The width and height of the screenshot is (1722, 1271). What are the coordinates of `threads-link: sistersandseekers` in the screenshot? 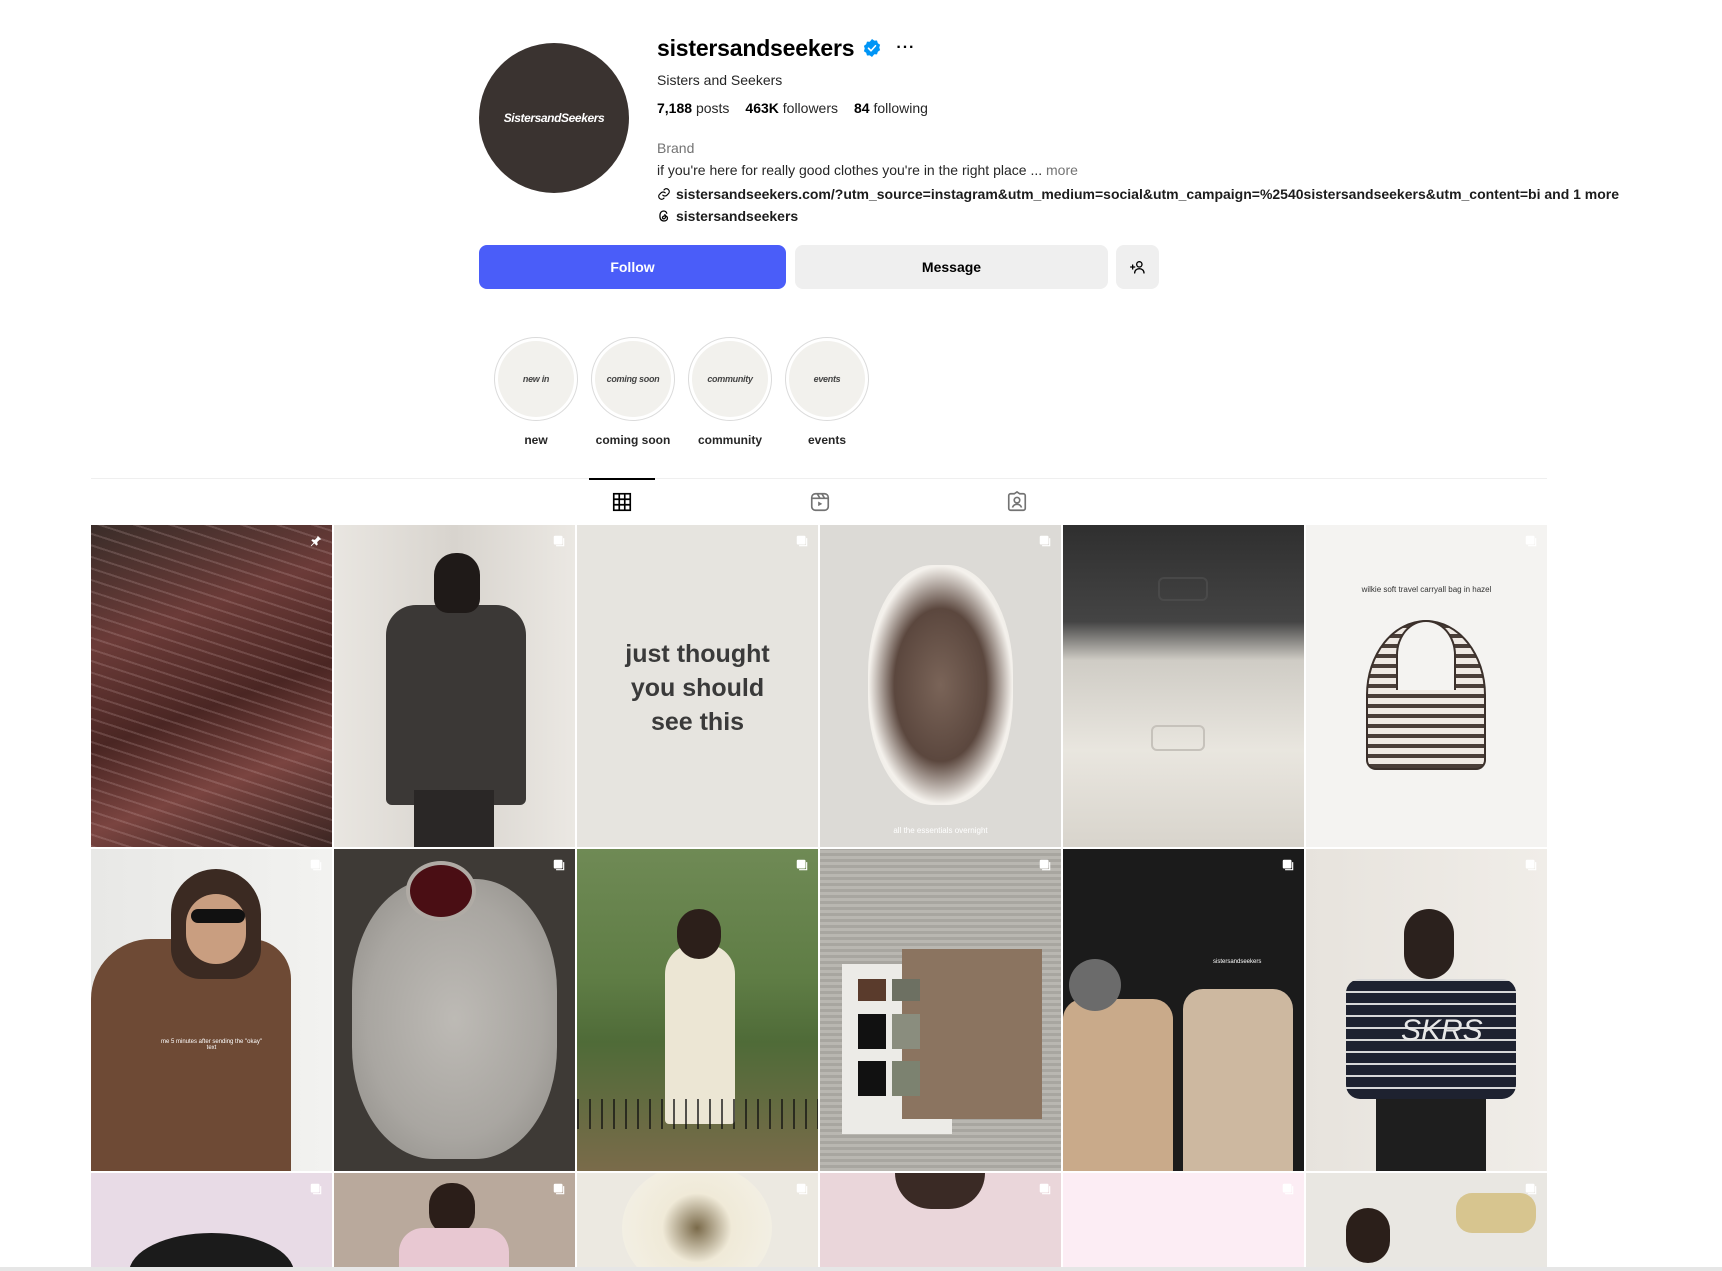 It's located at (1157, 216).